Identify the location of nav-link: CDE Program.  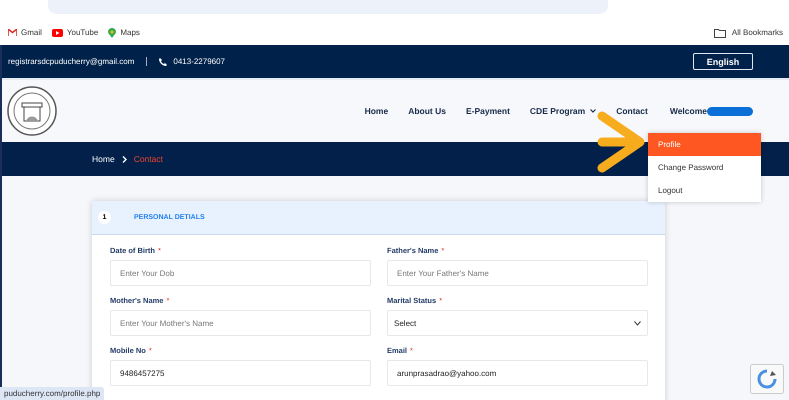
(563, 111).